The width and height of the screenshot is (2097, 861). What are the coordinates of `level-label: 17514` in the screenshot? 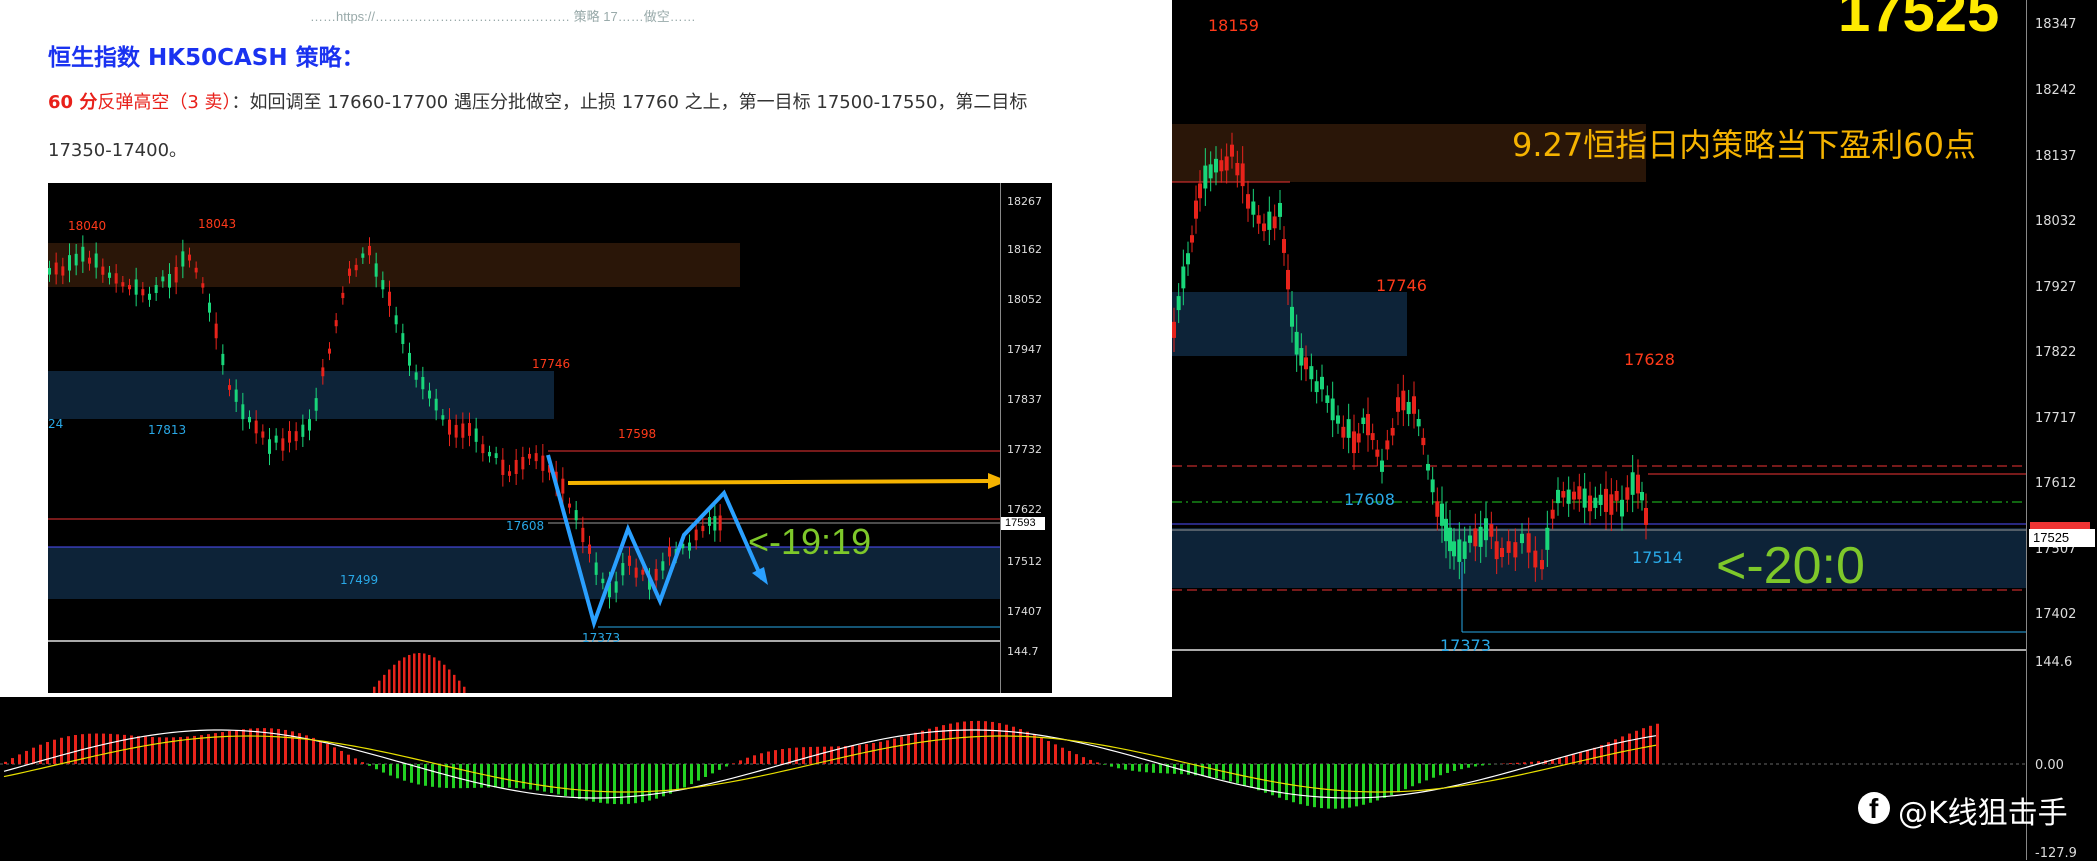 It's located at (1657, 557).